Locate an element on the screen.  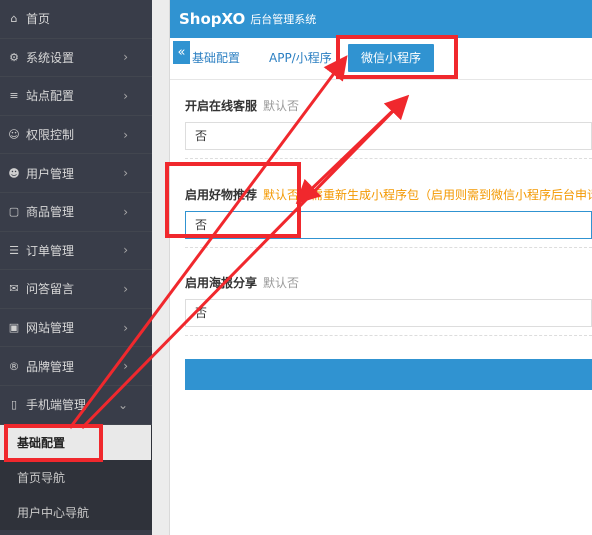
field-online-service: 开启在线客服 默认否 否 is located at coordinates (388, 123).